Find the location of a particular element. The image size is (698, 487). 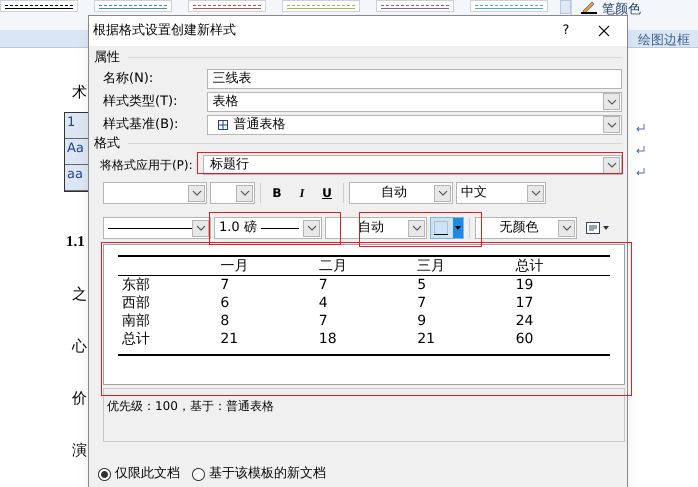

pen-icon is located at coordinates (589, 7).